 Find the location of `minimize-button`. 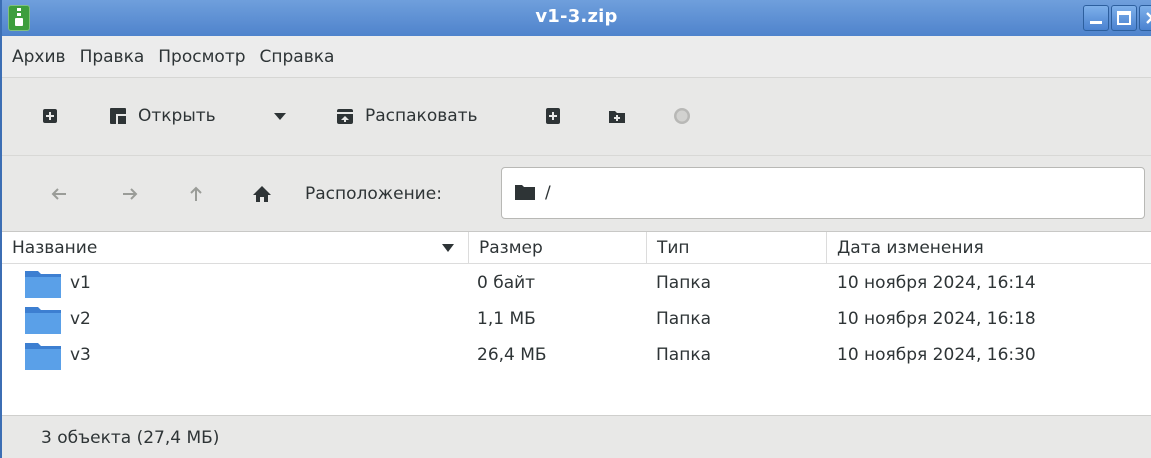

minimize-button is located at coordinates (1096, 18).